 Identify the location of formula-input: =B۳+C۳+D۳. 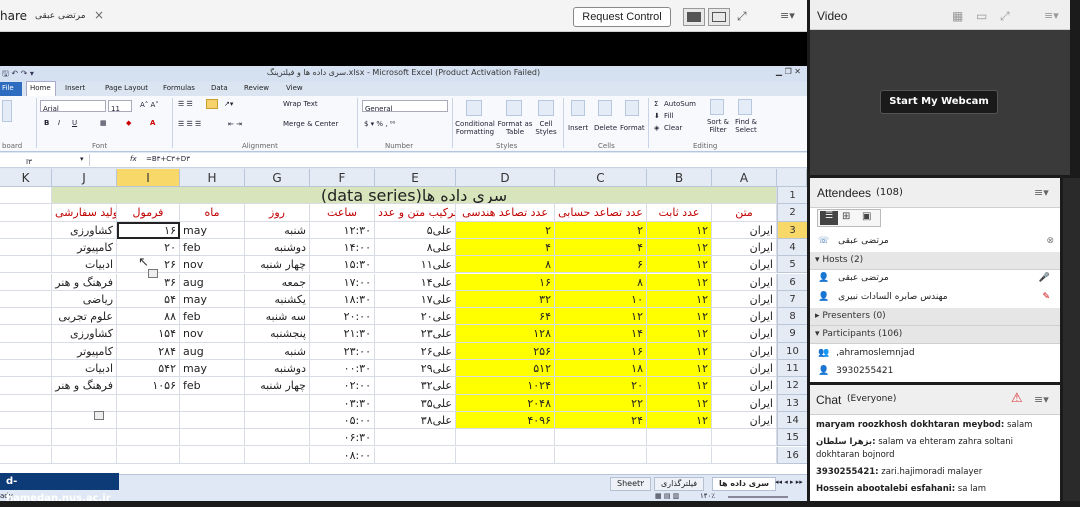
(168, 159).